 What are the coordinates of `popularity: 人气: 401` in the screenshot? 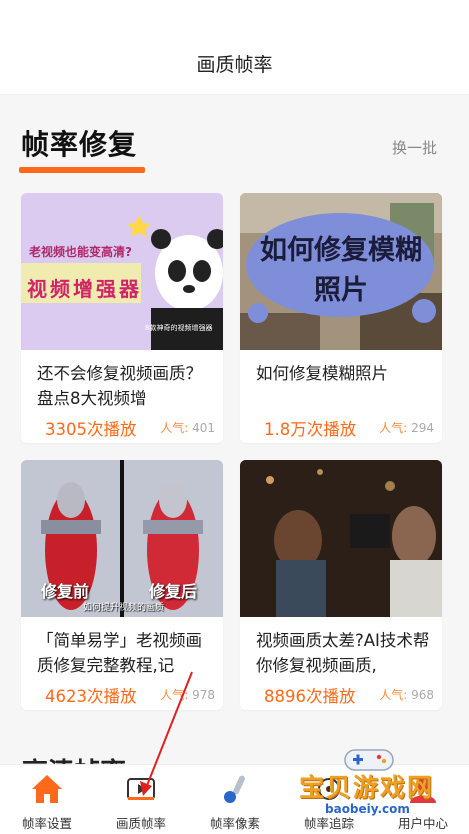 It's located at (187, 427).